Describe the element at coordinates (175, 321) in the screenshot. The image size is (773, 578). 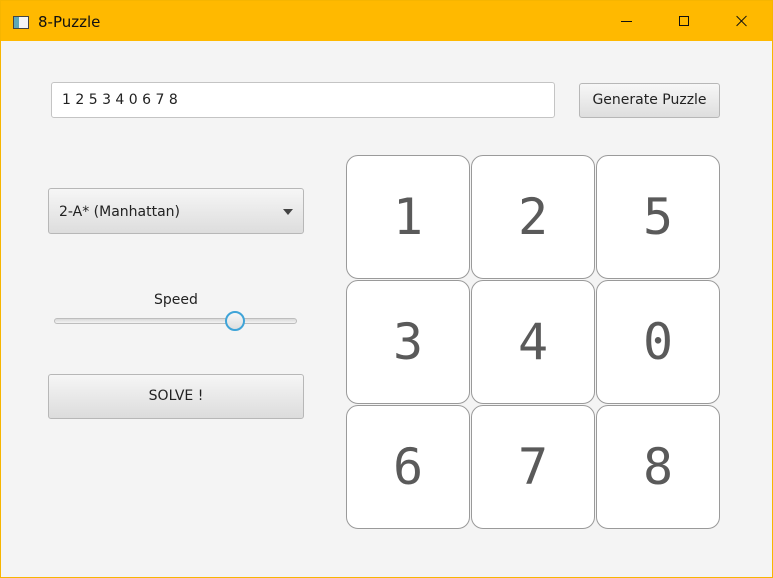
I see `speed-slider-track` at that location.